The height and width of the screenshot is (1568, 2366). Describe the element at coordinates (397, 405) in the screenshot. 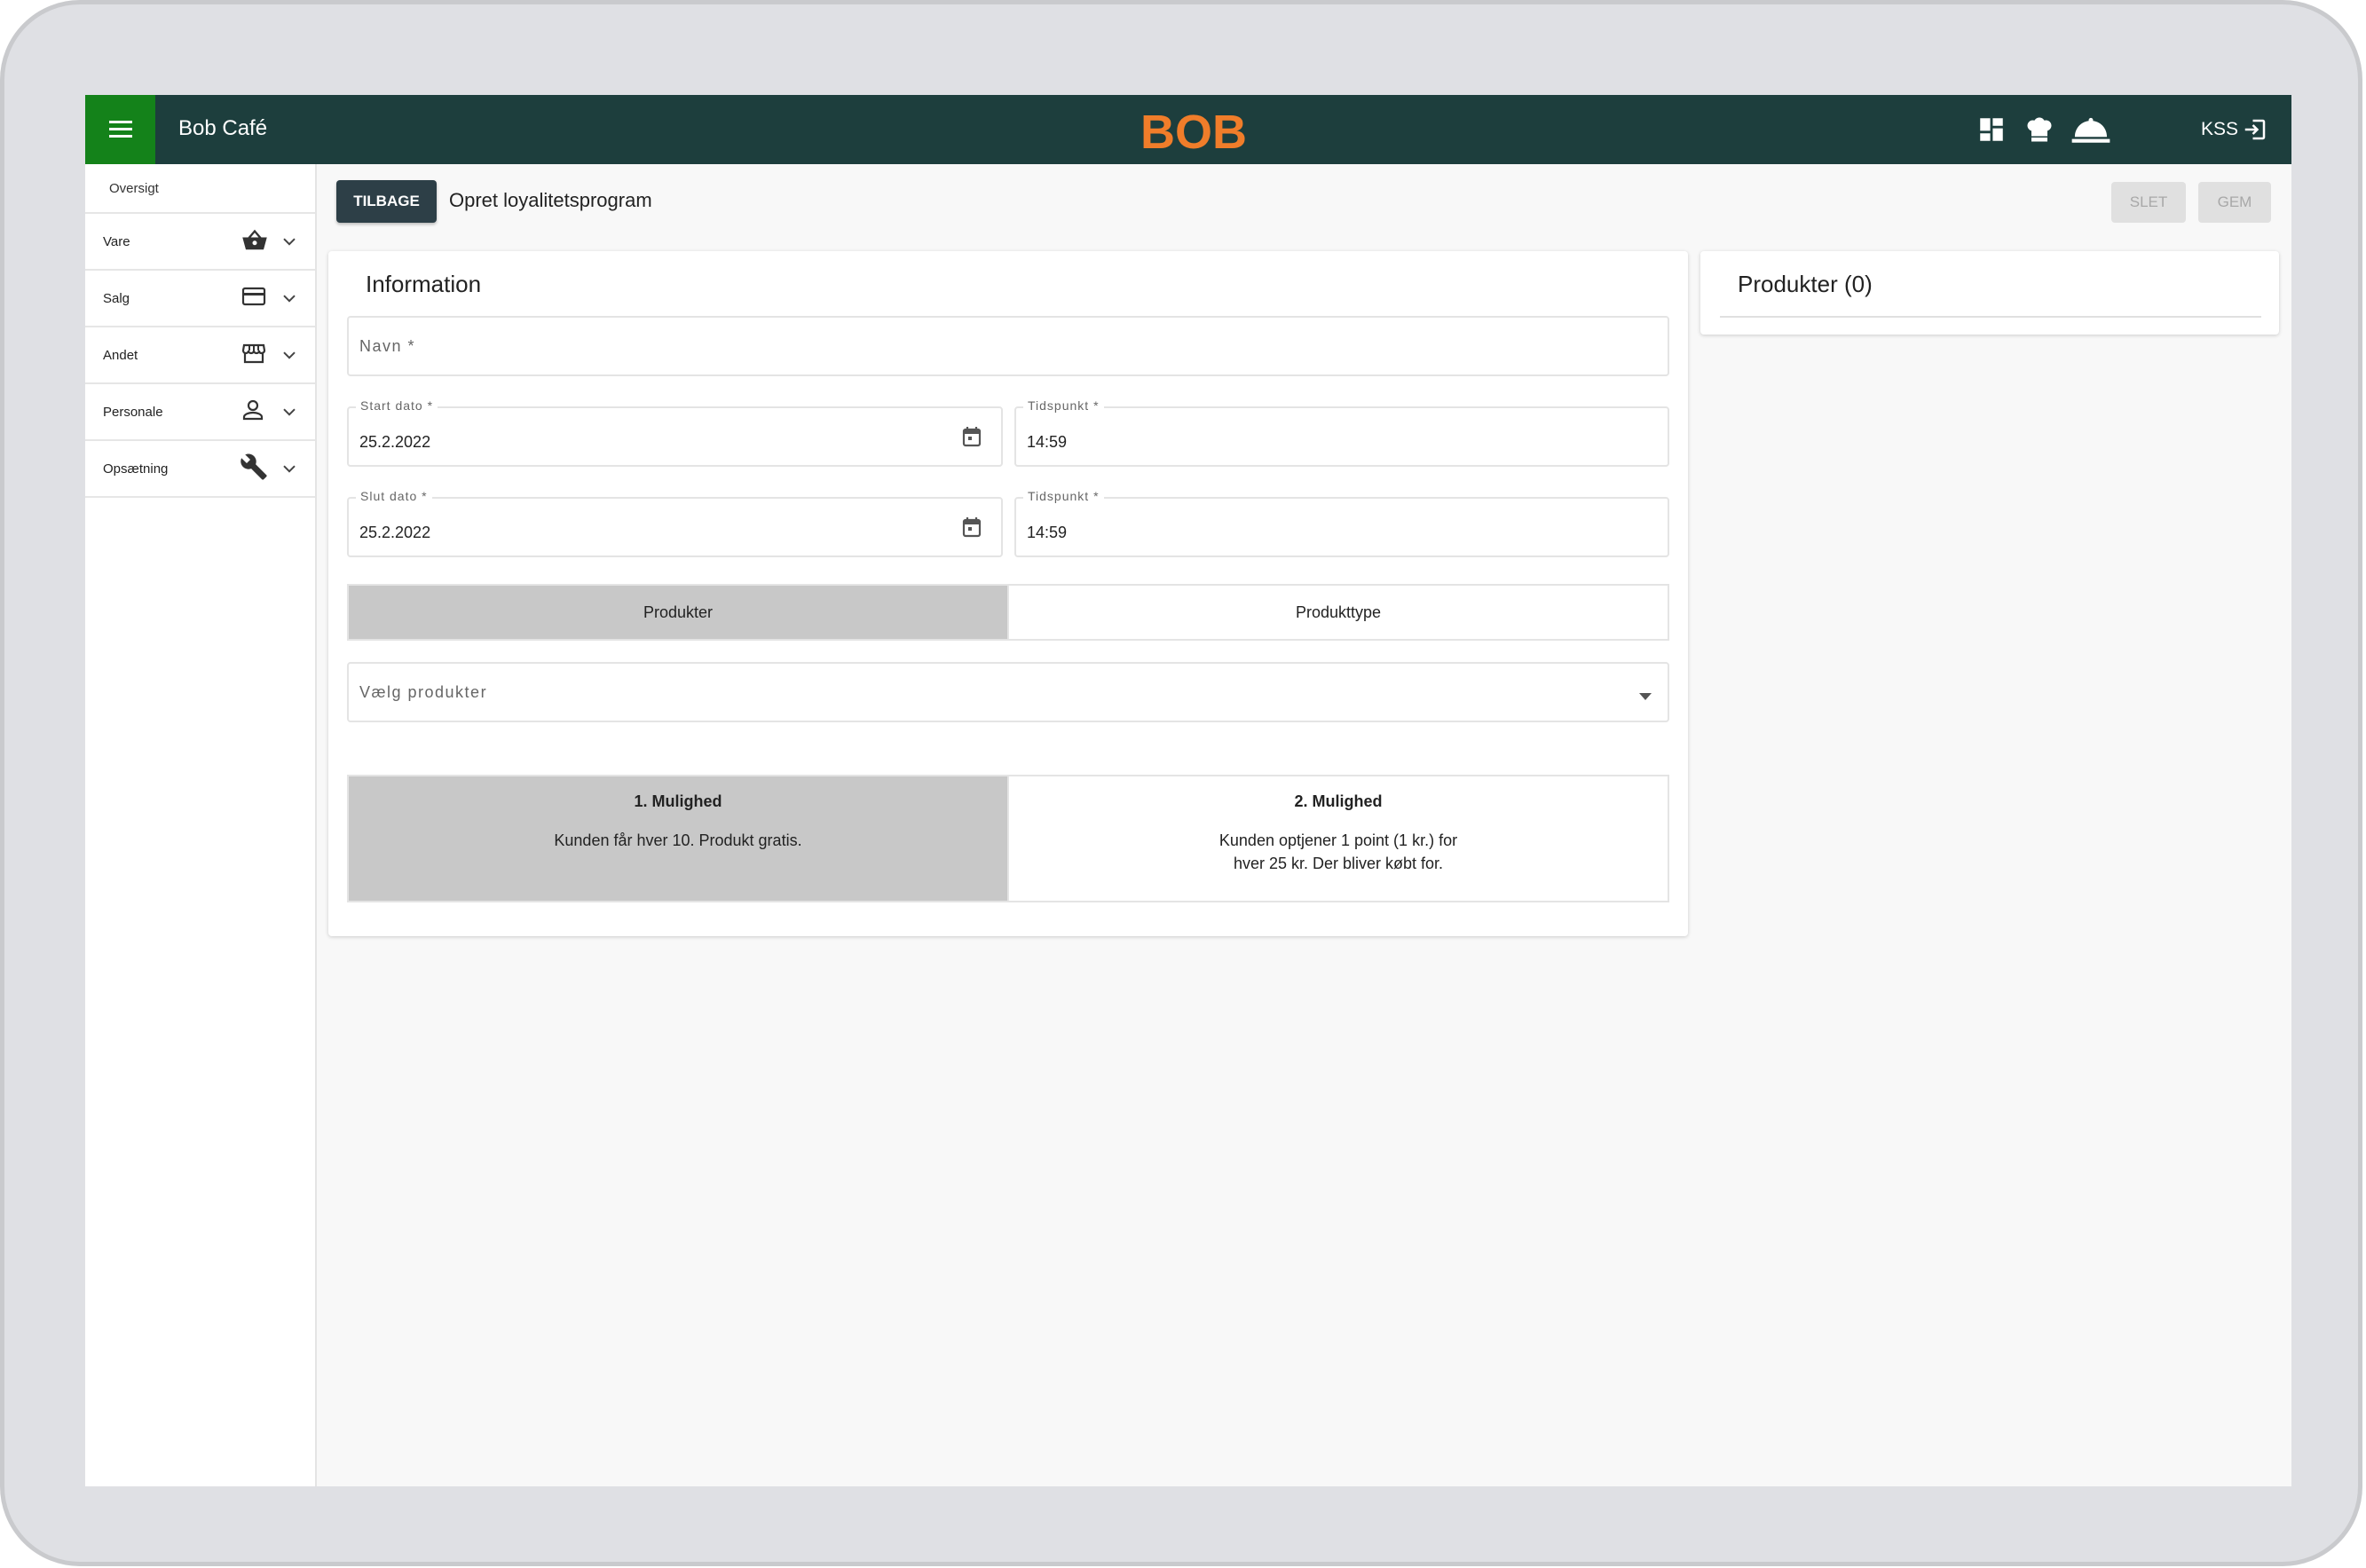

I see `start-date-label: Start dato *` at that location.